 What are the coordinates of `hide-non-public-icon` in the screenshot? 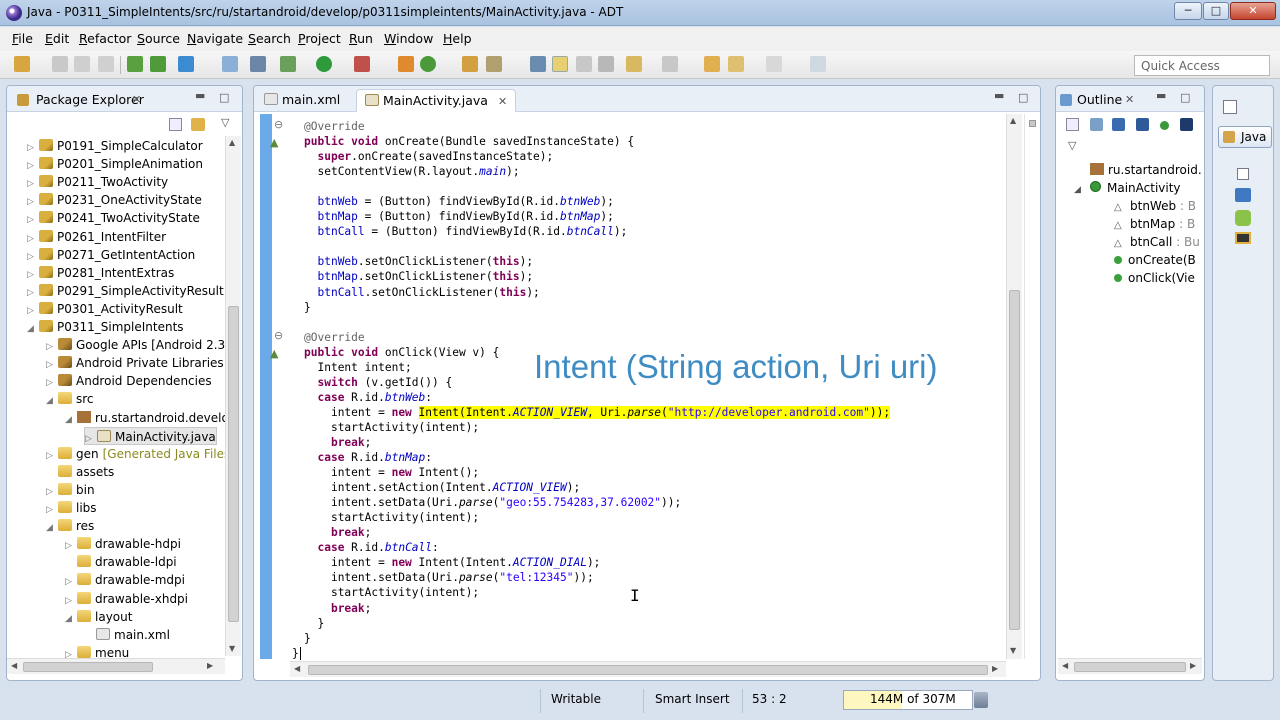 It's located at (1164, 125).